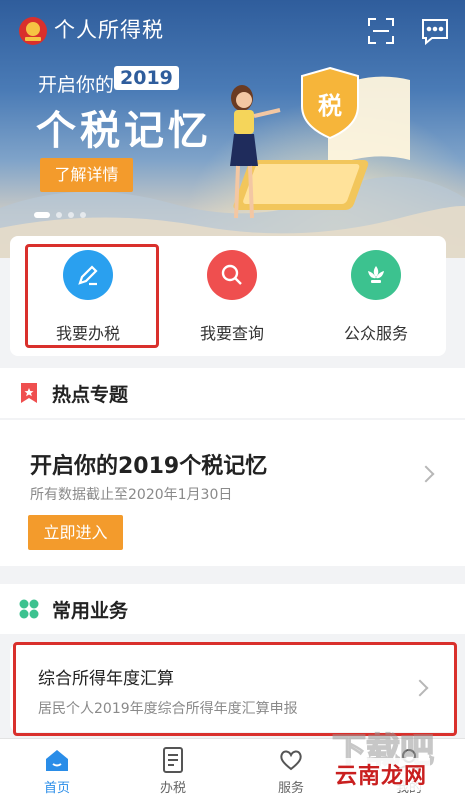 The width and height of the screenshot is (465, 800). What do you see at coordinates (381, 31) in the screenshot?
I see `scan-icon` at bounding box center [381, 31].